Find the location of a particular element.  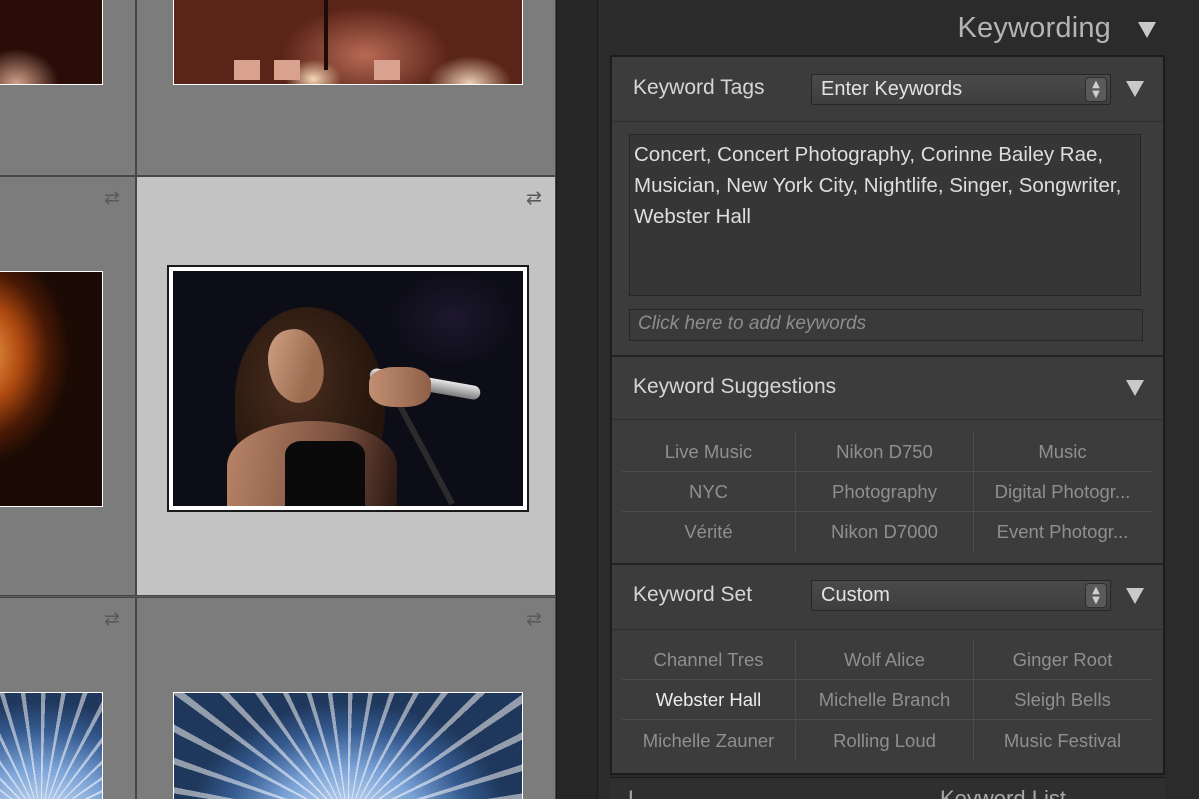

suggestion-item: Photography is located at coordinates (885, 492).